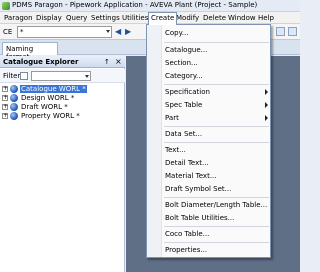 The width and height of the screenshot is (320, 272). What do you see at coordinates (18, 18) in the screenshot?
I see `menu-paragon: Paragon` at bounding box center [18, 18].